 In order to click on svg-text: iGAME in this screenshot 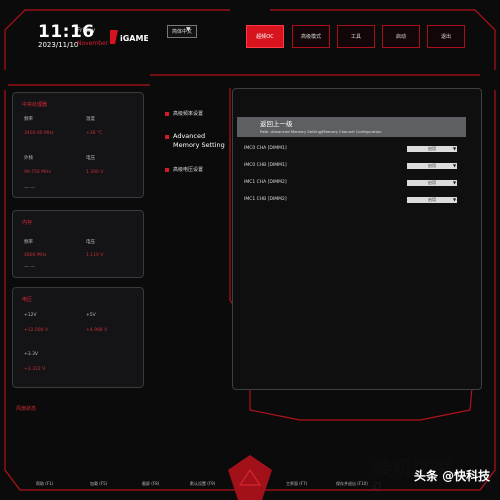, I will do `click(134, 38)`.